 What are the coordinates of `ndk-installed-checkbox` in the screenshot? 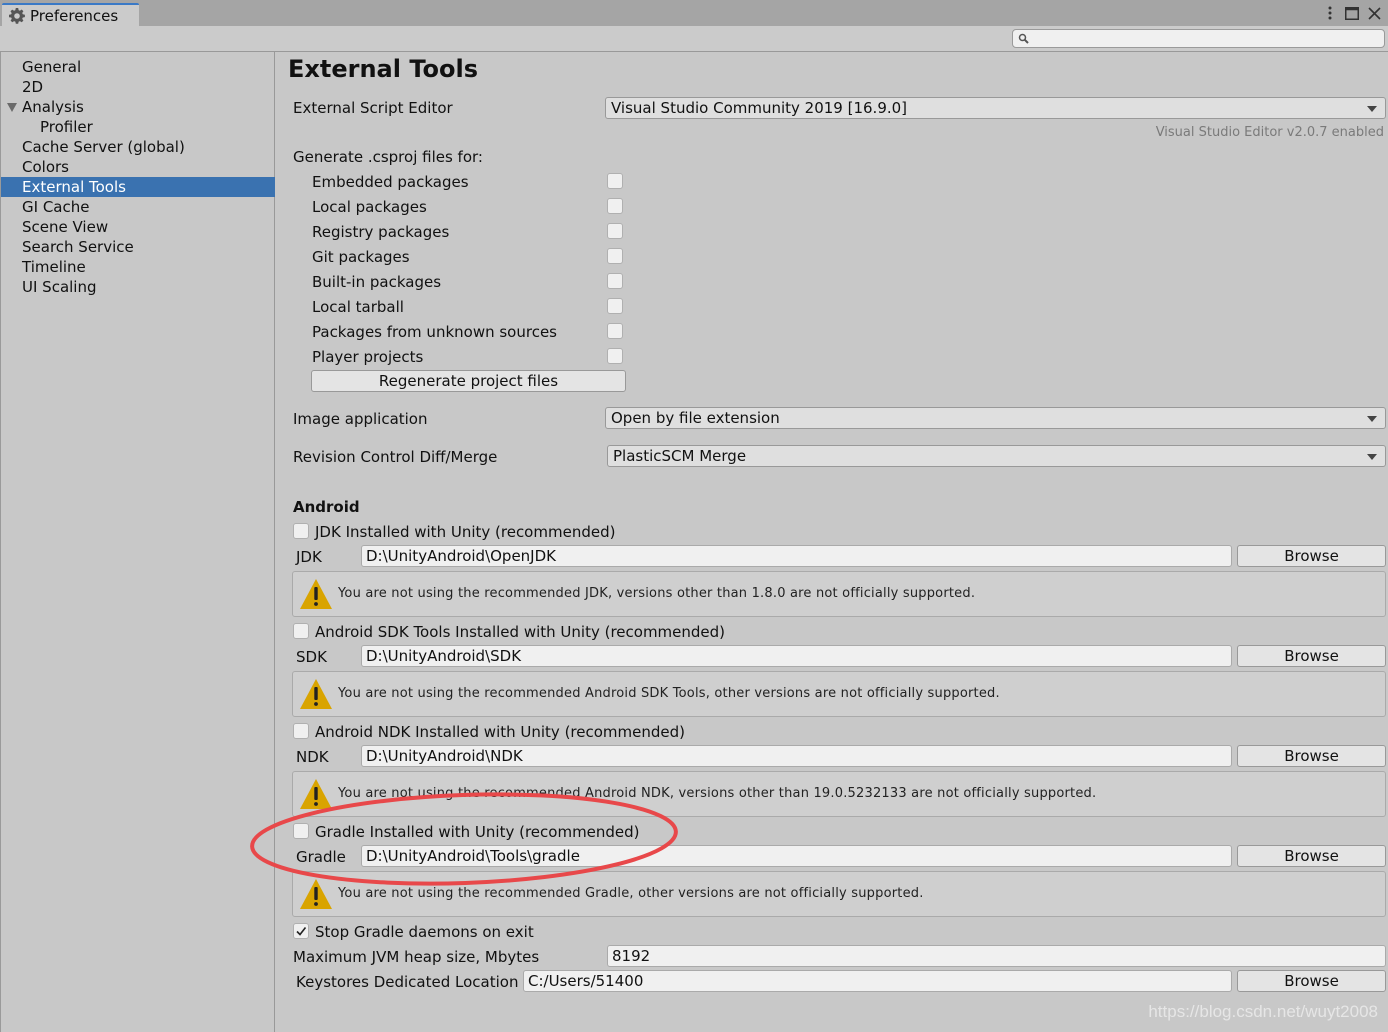 It's located at (301, 731).